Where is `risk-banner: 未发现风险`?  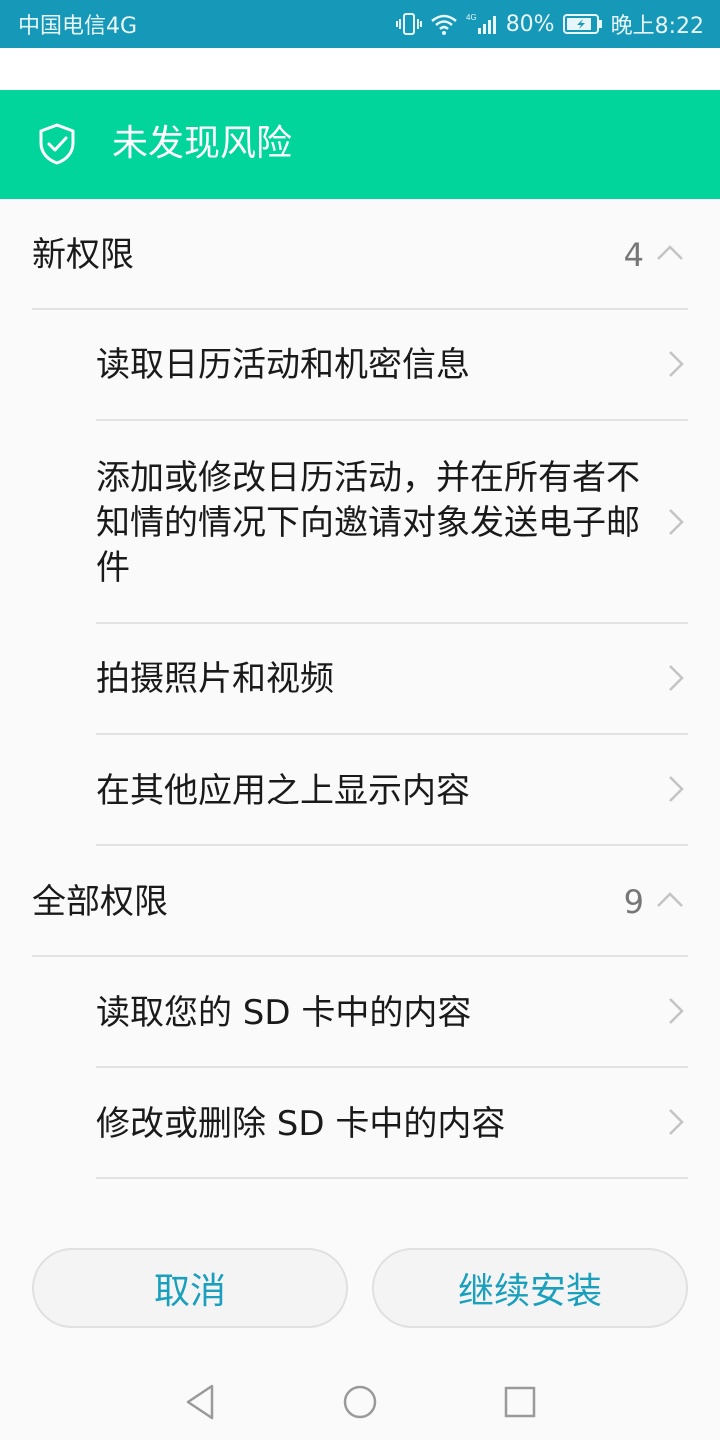 risk-banner: 未发现风险 is located at coordinates (360, 144).